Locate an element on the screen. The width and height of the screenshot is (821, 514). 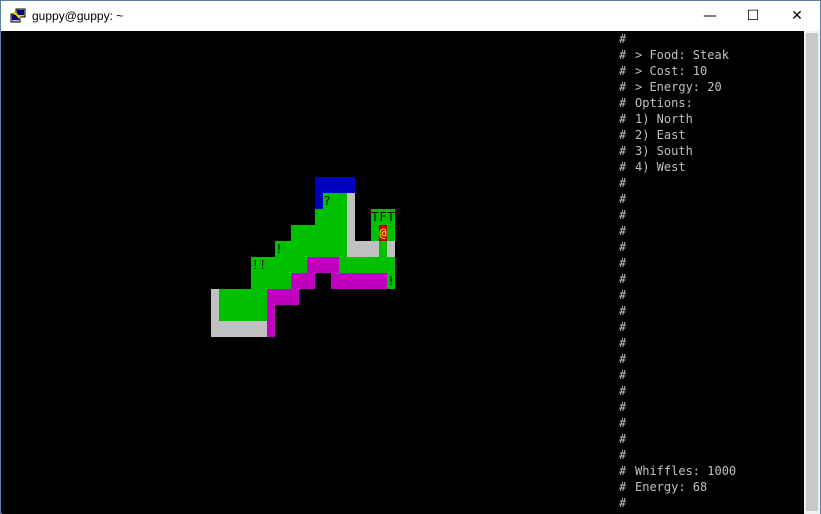
scrollbar-thumb is located at coordinates (812, 272).